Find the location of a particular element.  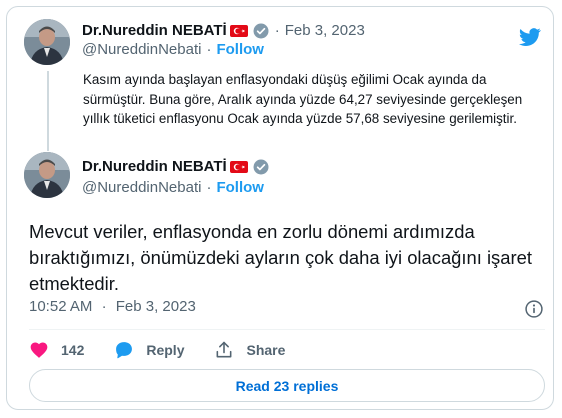

tweet-date: Feb 3, 2023 is located at coordinates (155, 306).